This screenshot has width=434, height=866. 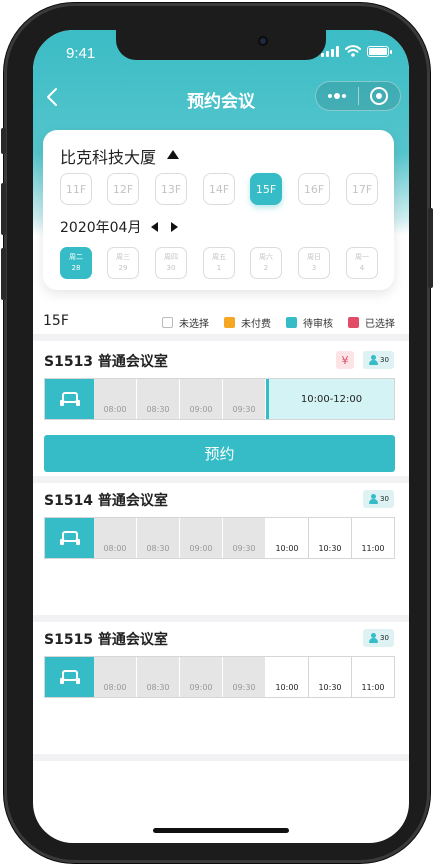 What do you see at coordinates (266, 189) in the screenshot?
I see `floor-chip: 15F` at bounding box center [266, 189].